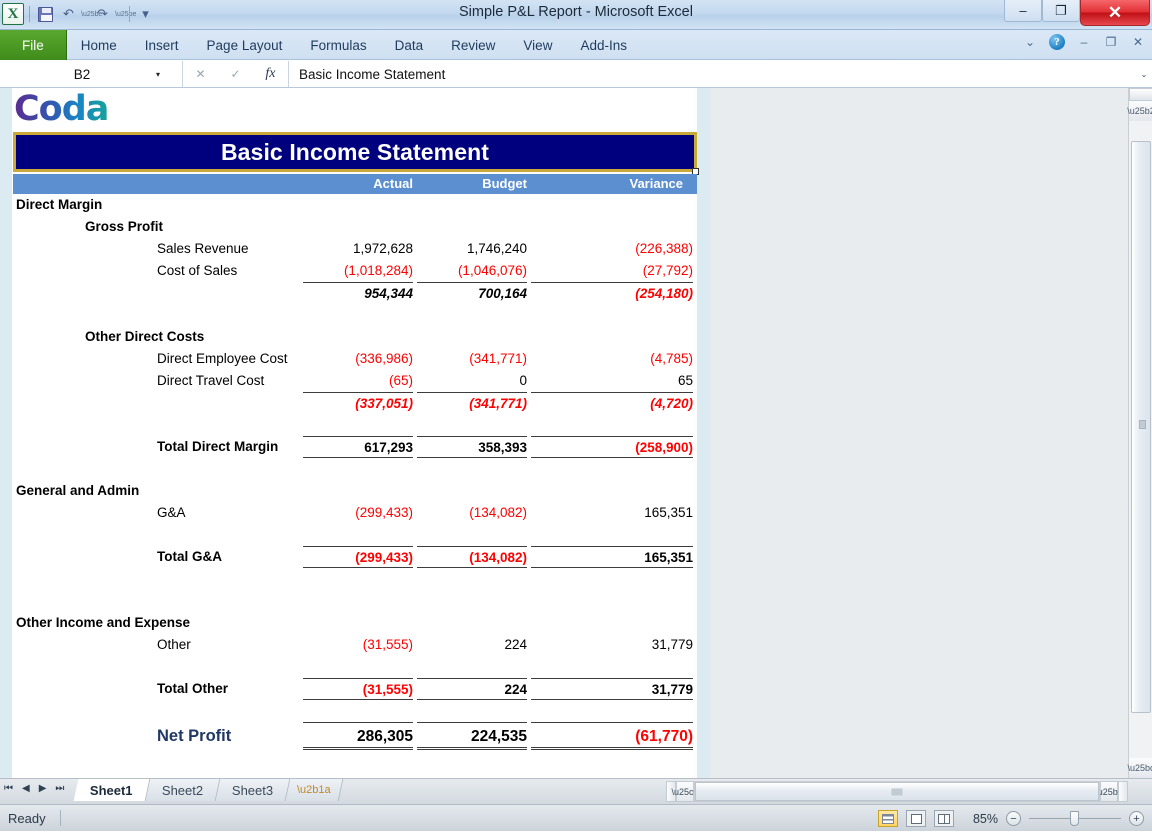 This screenshot has width=1152, height=832. Describe the element at coordinates (355, 491) in the screenshot. I see `table-row: General and Admin` at that location.